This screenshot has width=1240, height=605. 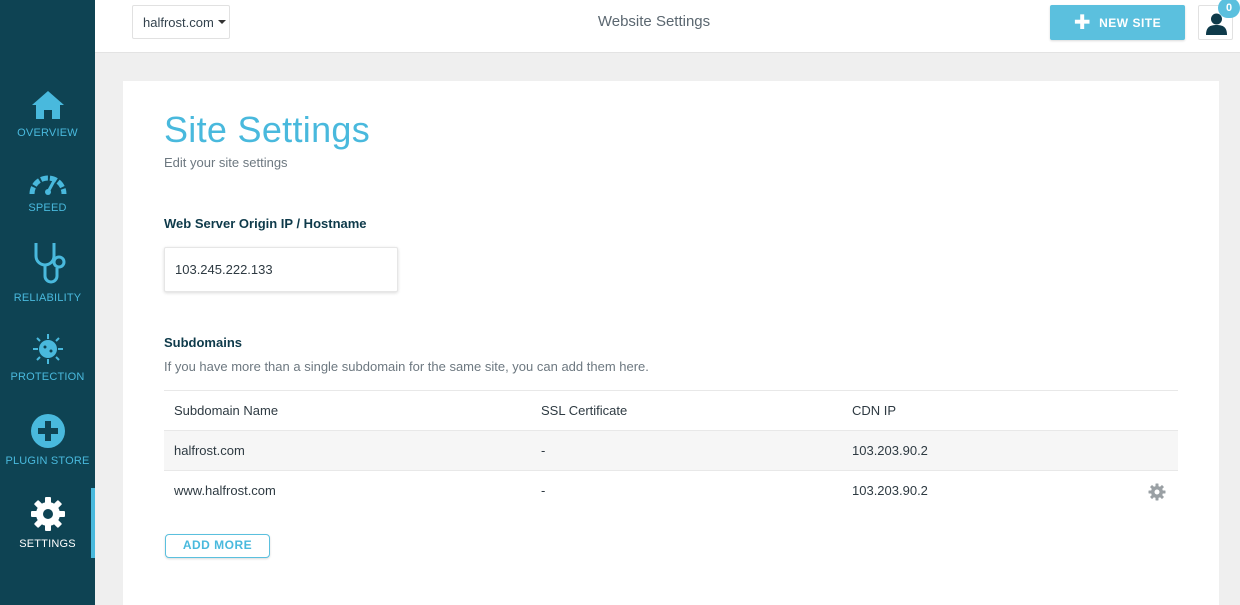 I want to click on sidebar-item-label: SPEED, so click(x=47, y=208).